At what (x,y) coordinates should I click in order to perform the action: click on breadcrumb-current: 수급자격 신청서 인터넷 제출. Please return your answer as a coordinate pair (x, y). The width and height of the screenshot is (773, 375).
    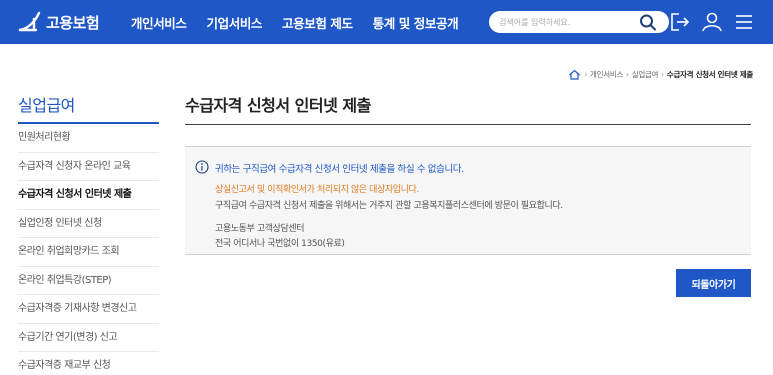
    Looking at the image, I should click on (709, 74).